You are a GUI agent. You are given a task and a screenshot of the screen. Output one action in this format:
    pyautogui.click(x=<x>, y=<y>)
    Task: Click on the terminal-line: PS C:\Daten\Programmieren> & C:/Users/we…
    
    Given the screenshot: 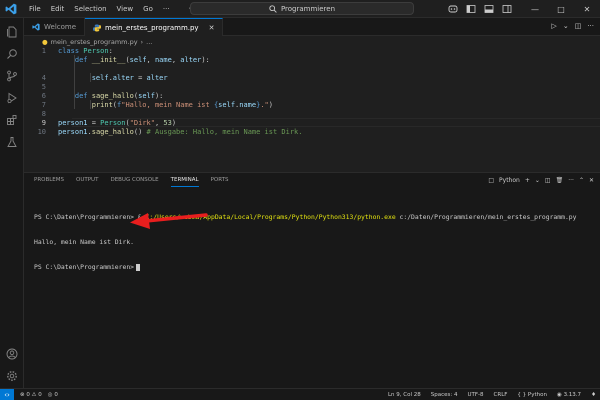 What is the action you would take?
    pyautogui.click(x=305, y=217)
    